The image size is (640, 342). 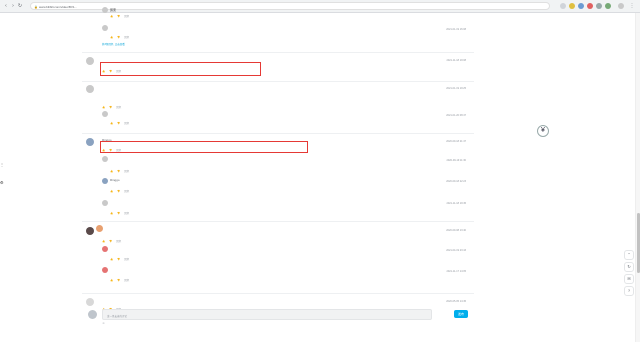 I want to click on view-more-replies: 共3条回复, 点击查看, so click(x=113, y=44).